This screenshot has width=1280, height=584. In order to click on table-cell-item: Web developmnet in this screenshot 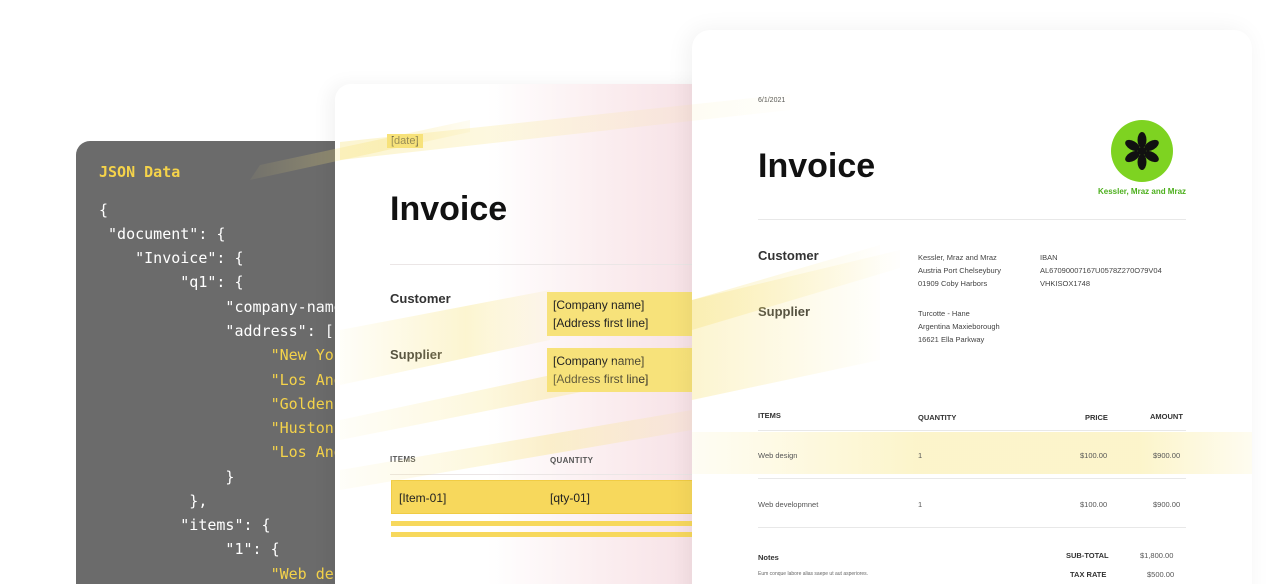, I will do `click(788, 504)`.